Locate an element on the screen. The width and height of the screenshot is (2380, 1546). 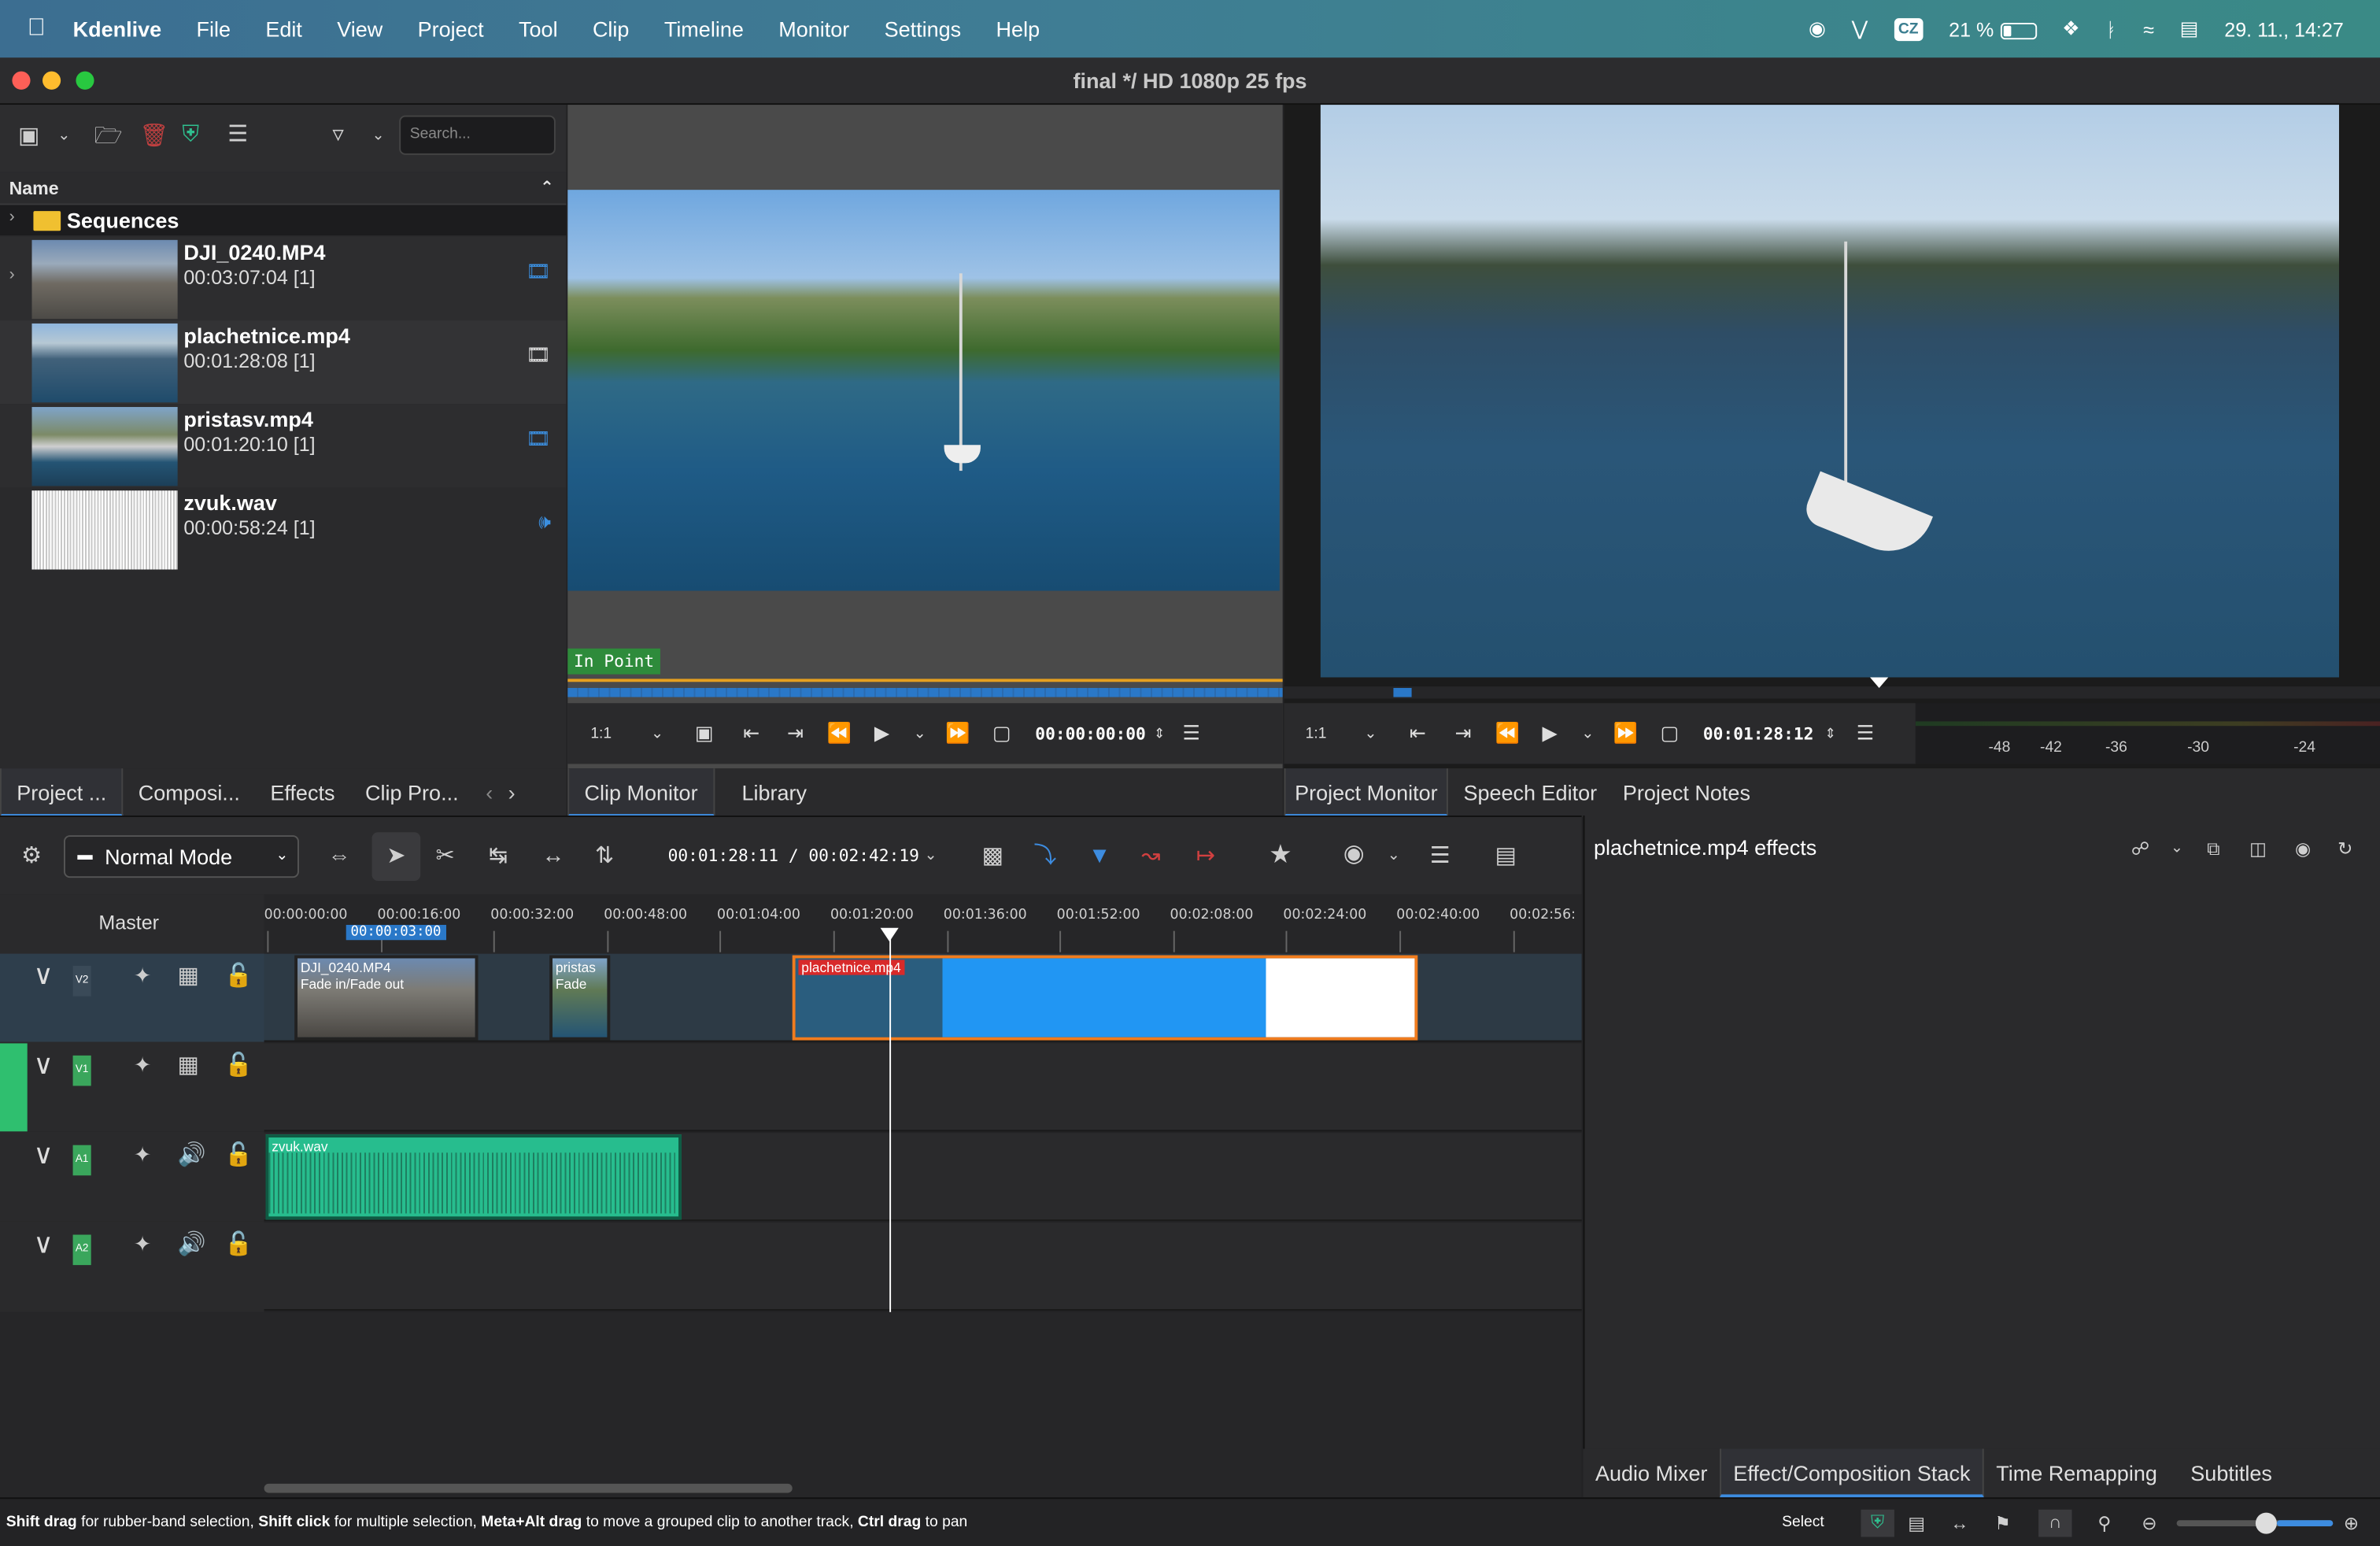
select-tool-icon: ➤ is located at coordinates (396, 857).